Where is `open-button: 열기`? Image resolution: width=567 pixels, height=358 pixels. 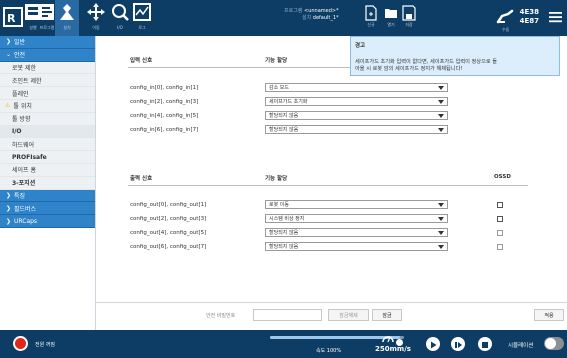 open-button: 열기 is located at coordinates (391, 19).